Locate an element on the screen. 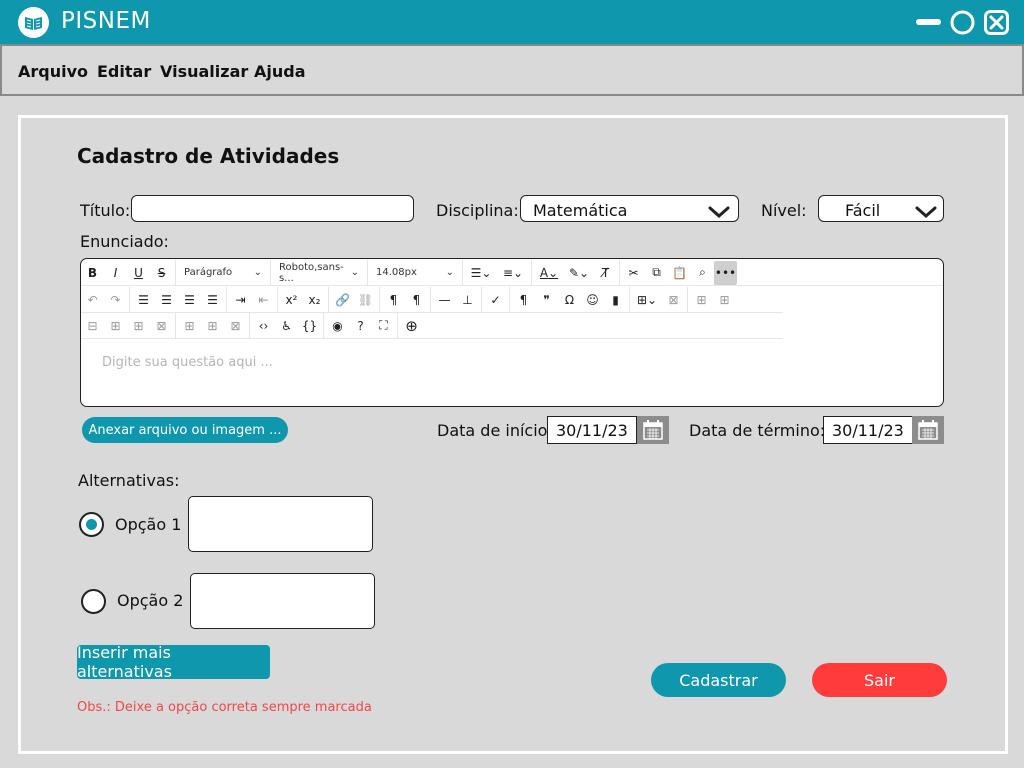 This screenshot has width=1024, height=768. nivel-label: Nível: is located at coordinates (784, 210).